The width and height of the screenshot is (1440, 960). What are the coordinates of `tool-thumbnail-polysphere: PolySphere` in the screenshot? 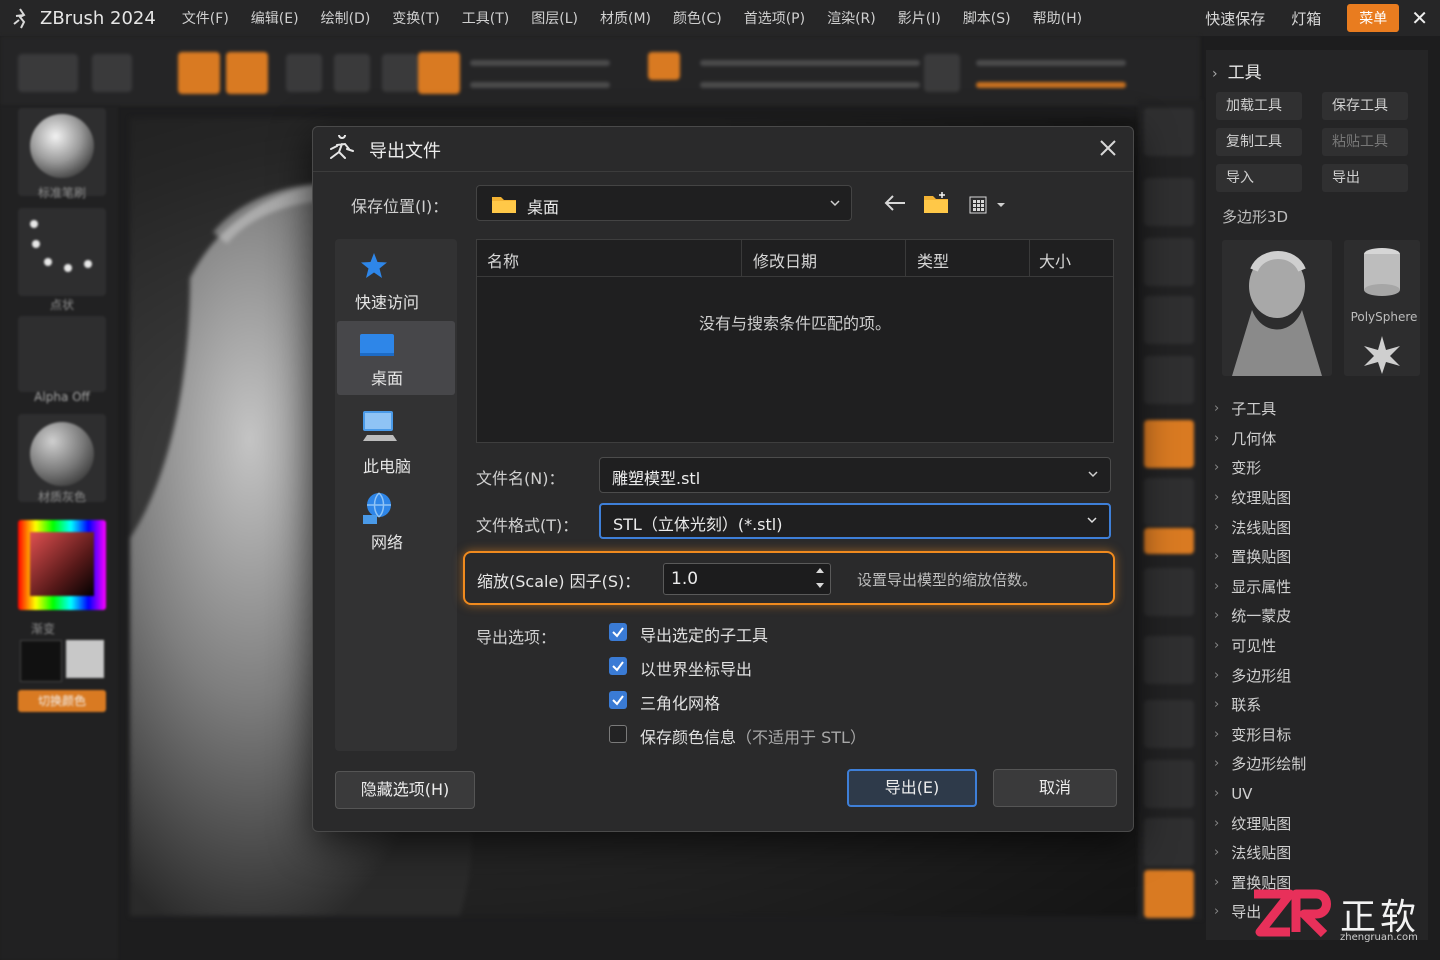 It's located at (1382, 308).